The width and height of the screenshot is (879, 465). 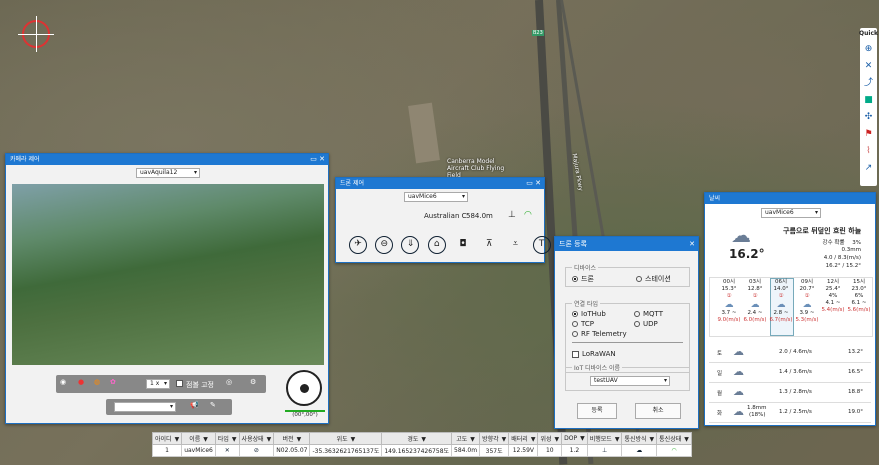 I want to click on column-header: 타입 ▼, so click(x=227, y=438).